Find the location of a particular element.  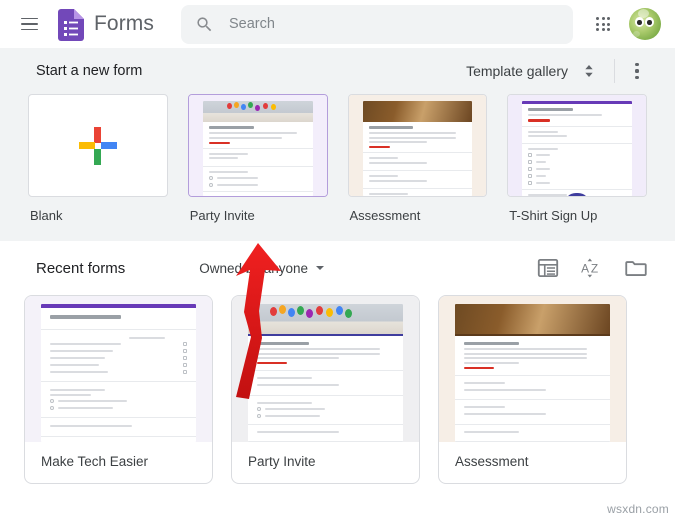

recent-form-card-party-invite: Party Invite is located at coordinates (325, 389).